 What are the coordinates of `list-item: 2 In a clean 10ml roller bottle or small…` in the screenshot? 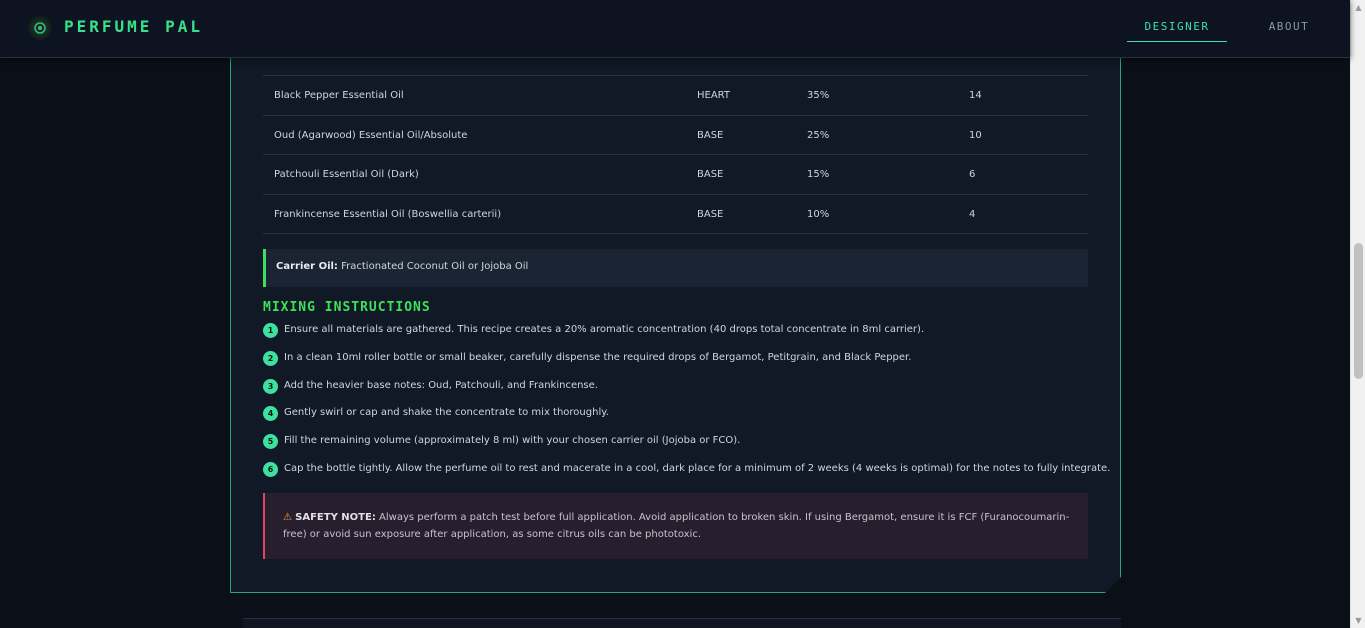 It's located at (675, 364).